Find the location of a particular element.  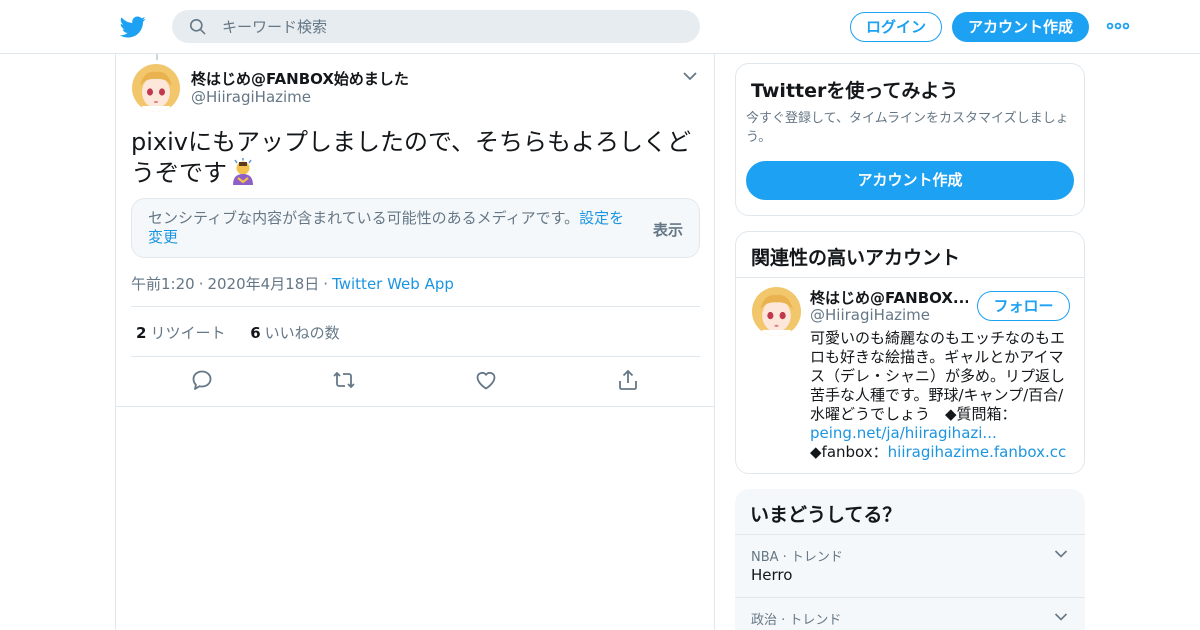

trend-context: NBA · トレンド is located at coordinates (797, 557).